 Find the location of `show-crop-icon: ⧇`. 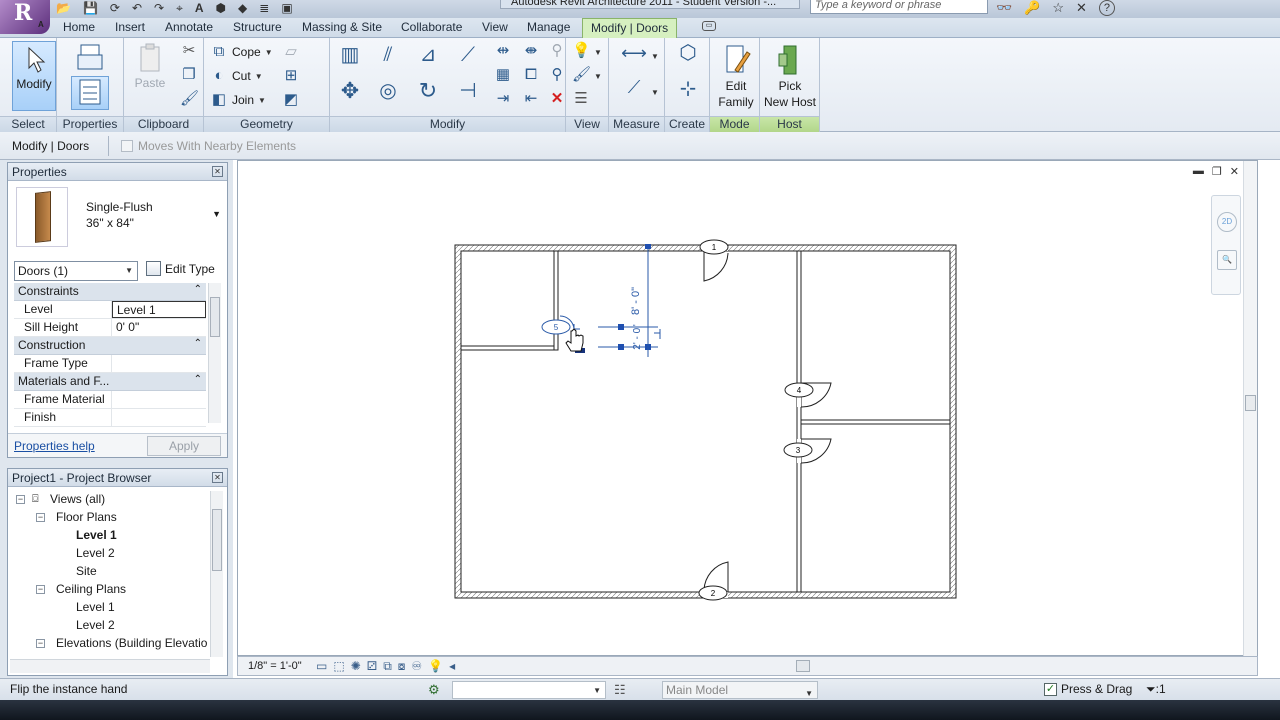

show-crop-icon: ⧇ is located at coordinates (402, 666).